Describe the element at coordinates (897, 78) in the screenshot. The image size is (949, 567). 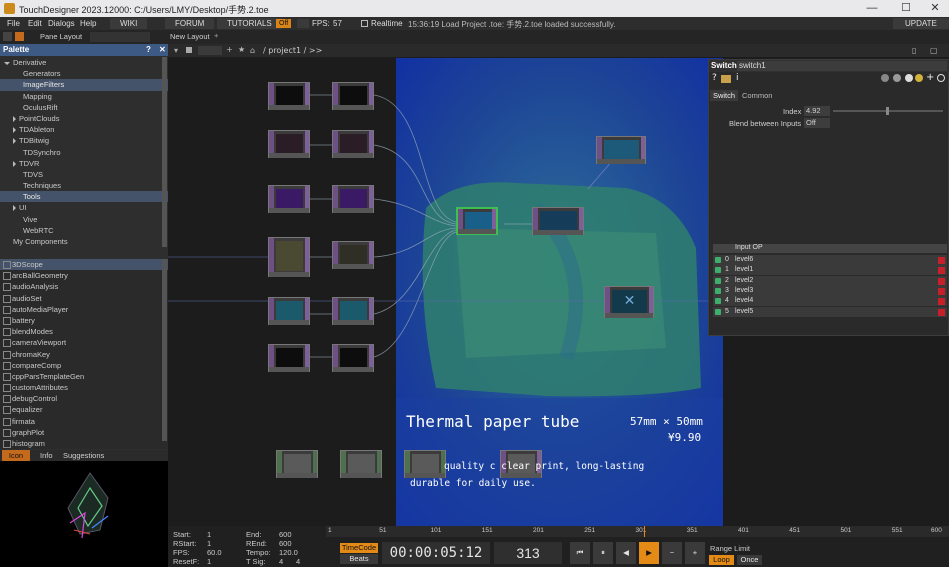
I see `link-icon` at that location.